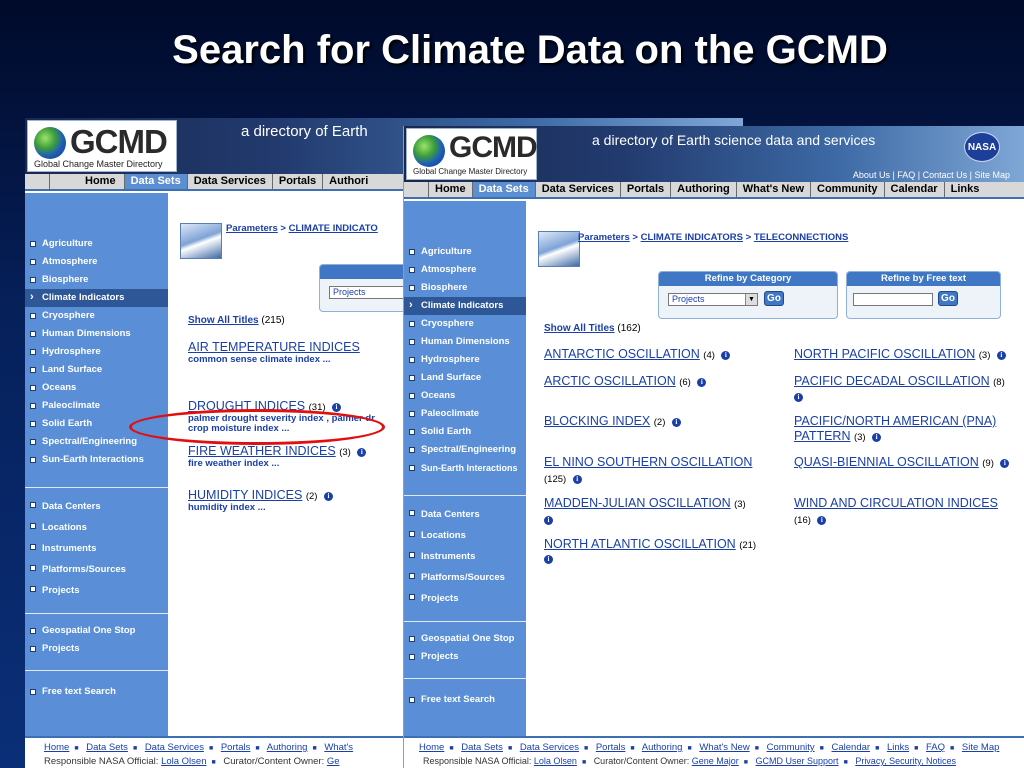 The height and width of the screenshot is (768, 1024). I want to click on tab-links: Links, so click(964, 189).